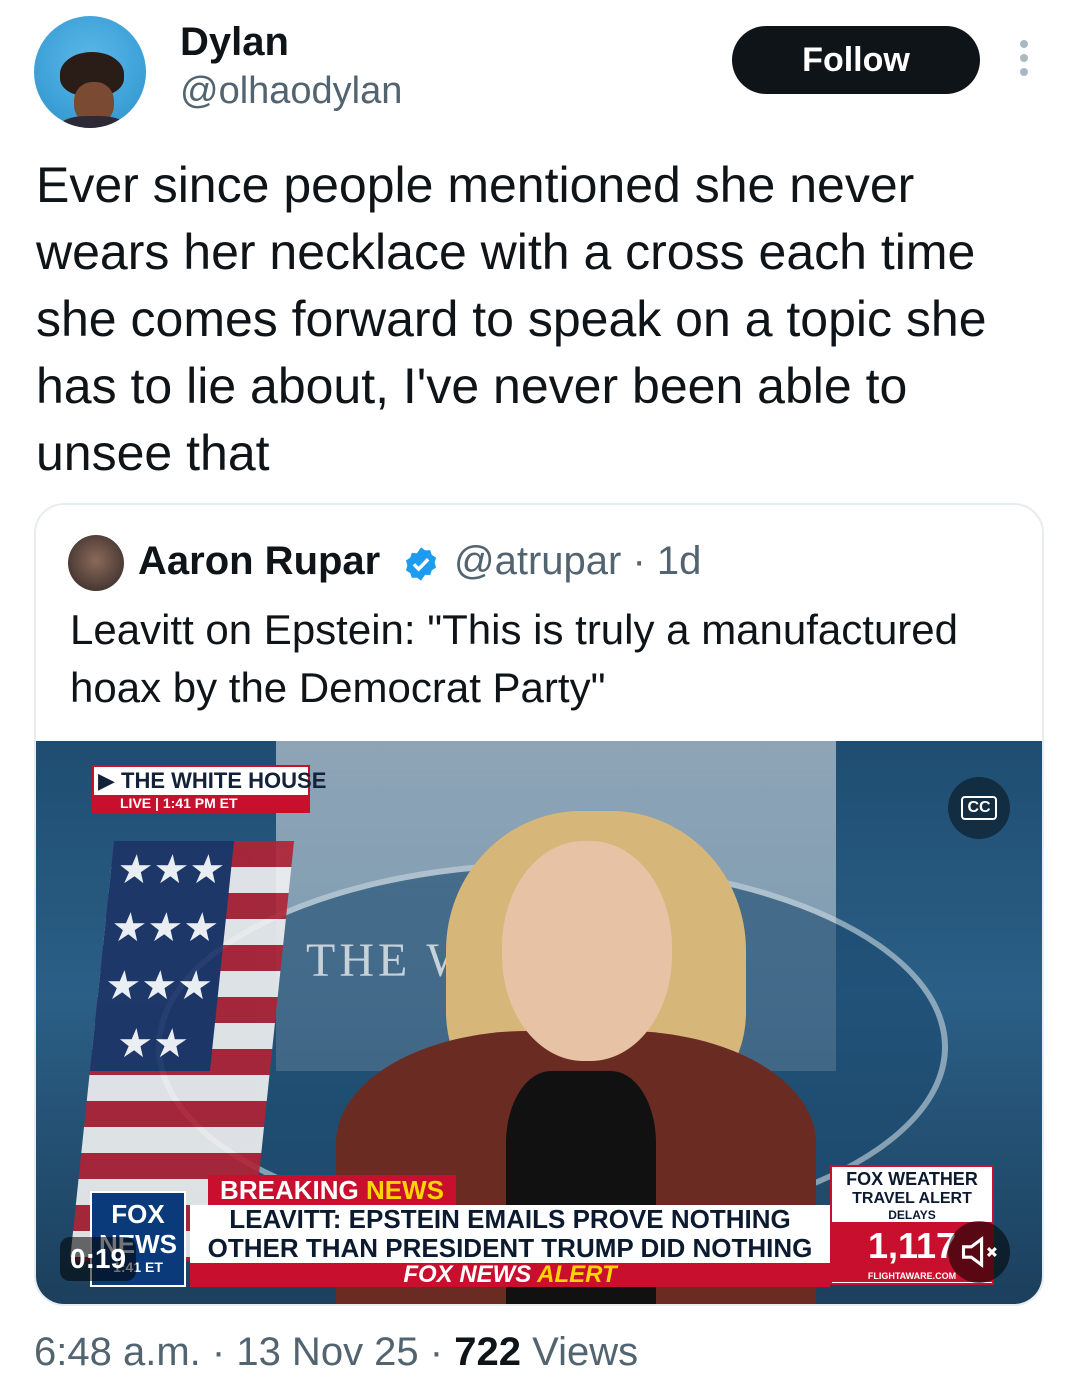 This screenshot has height=1392, width=1080. What do you see at coordinates (96, 563) in the screenshot?
I see `quote-author-avatar` at bounding box center [96, 563].